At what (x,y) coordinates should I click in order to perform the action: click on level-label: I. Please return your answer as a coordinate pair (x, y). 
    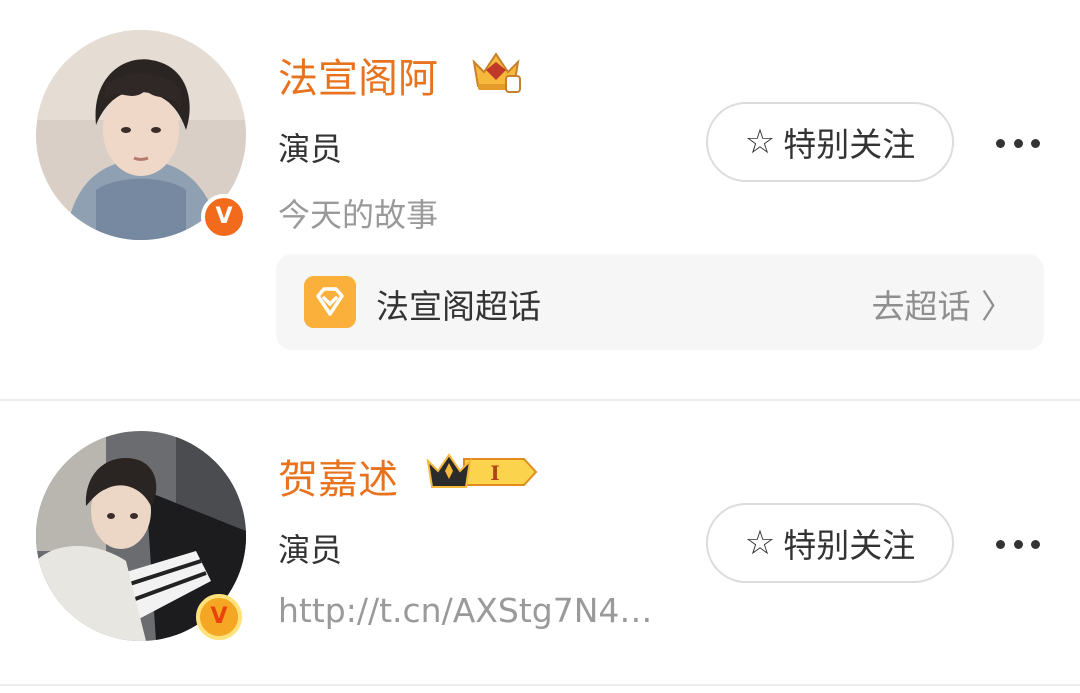
    Looking at the image, I should click on (494, 473).